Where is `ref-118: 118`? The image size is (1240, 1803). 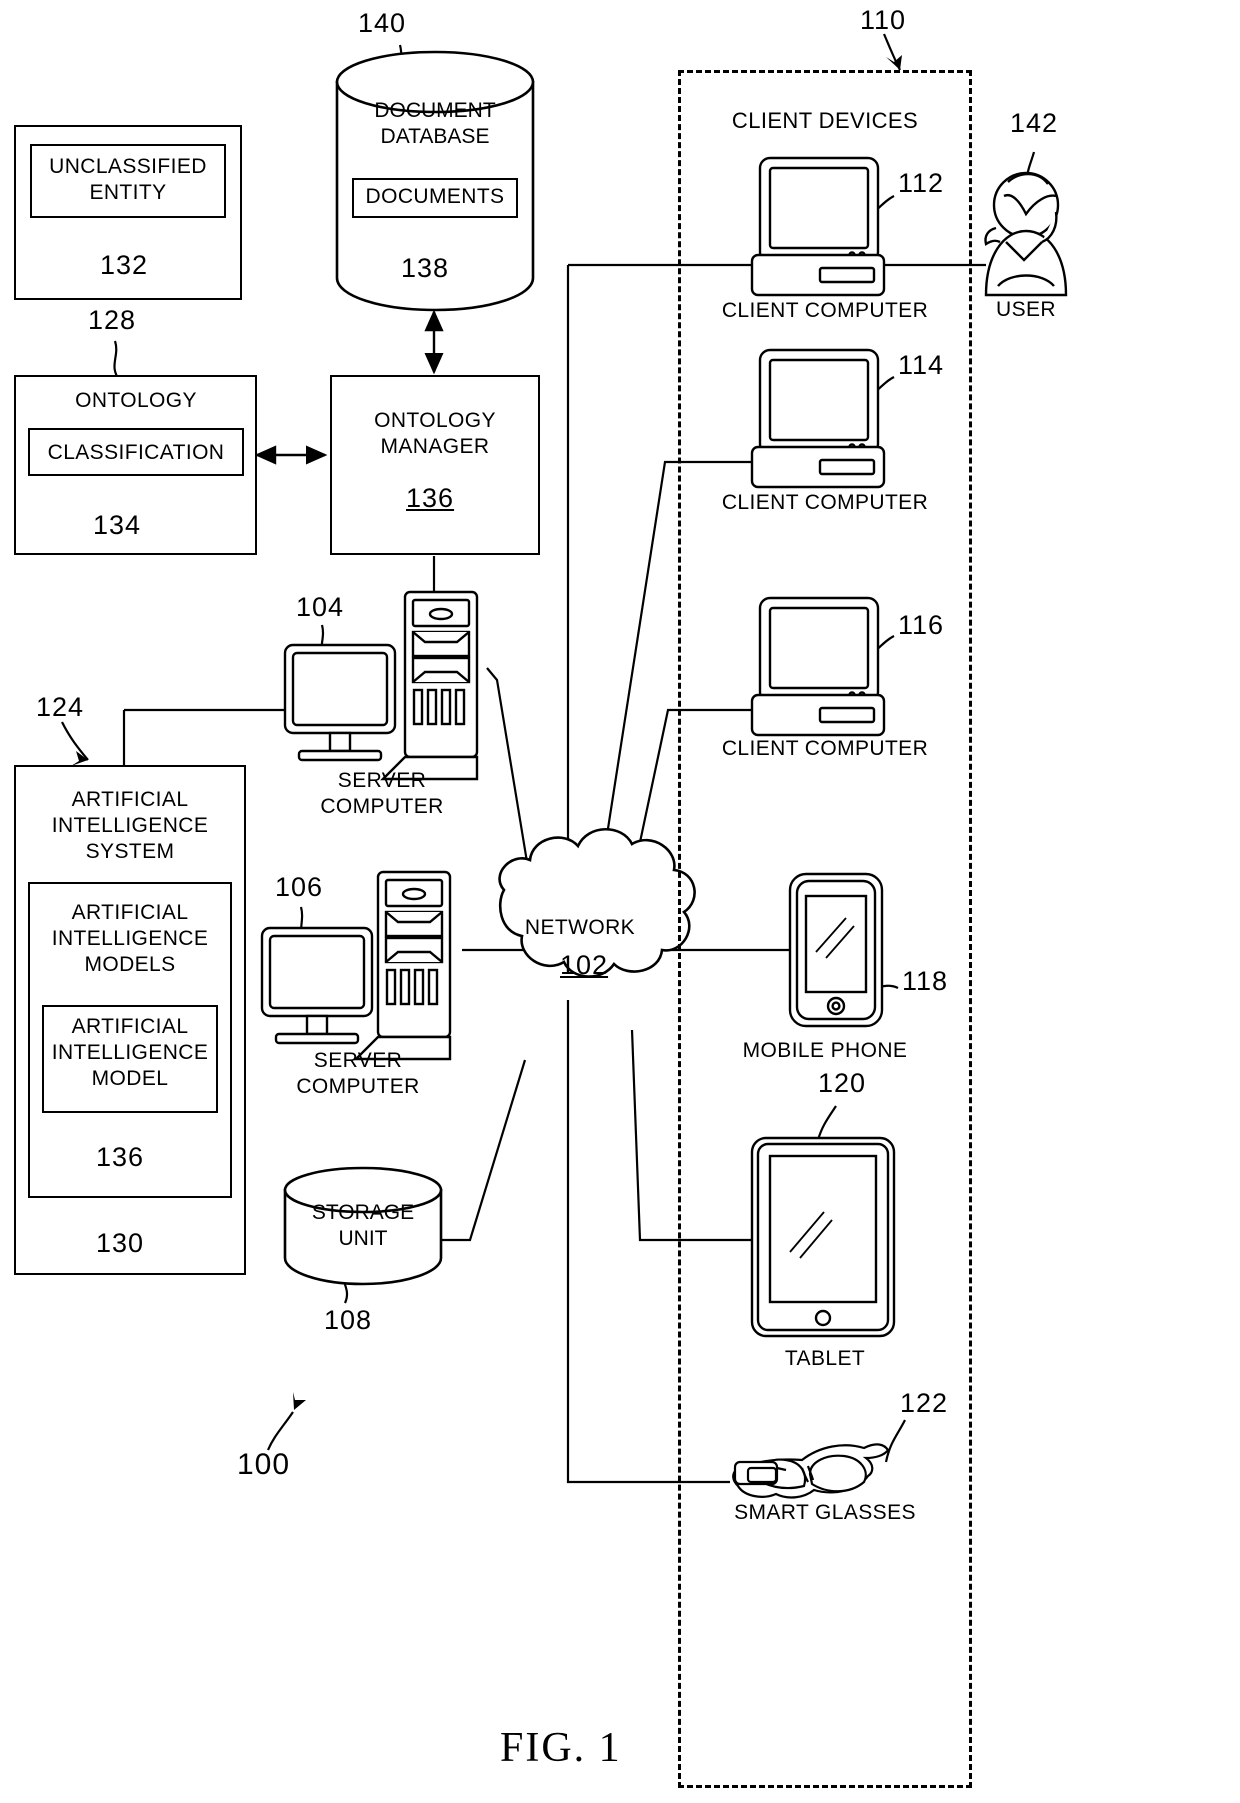 ref-118: 118 is located at coordinates (925, 981).